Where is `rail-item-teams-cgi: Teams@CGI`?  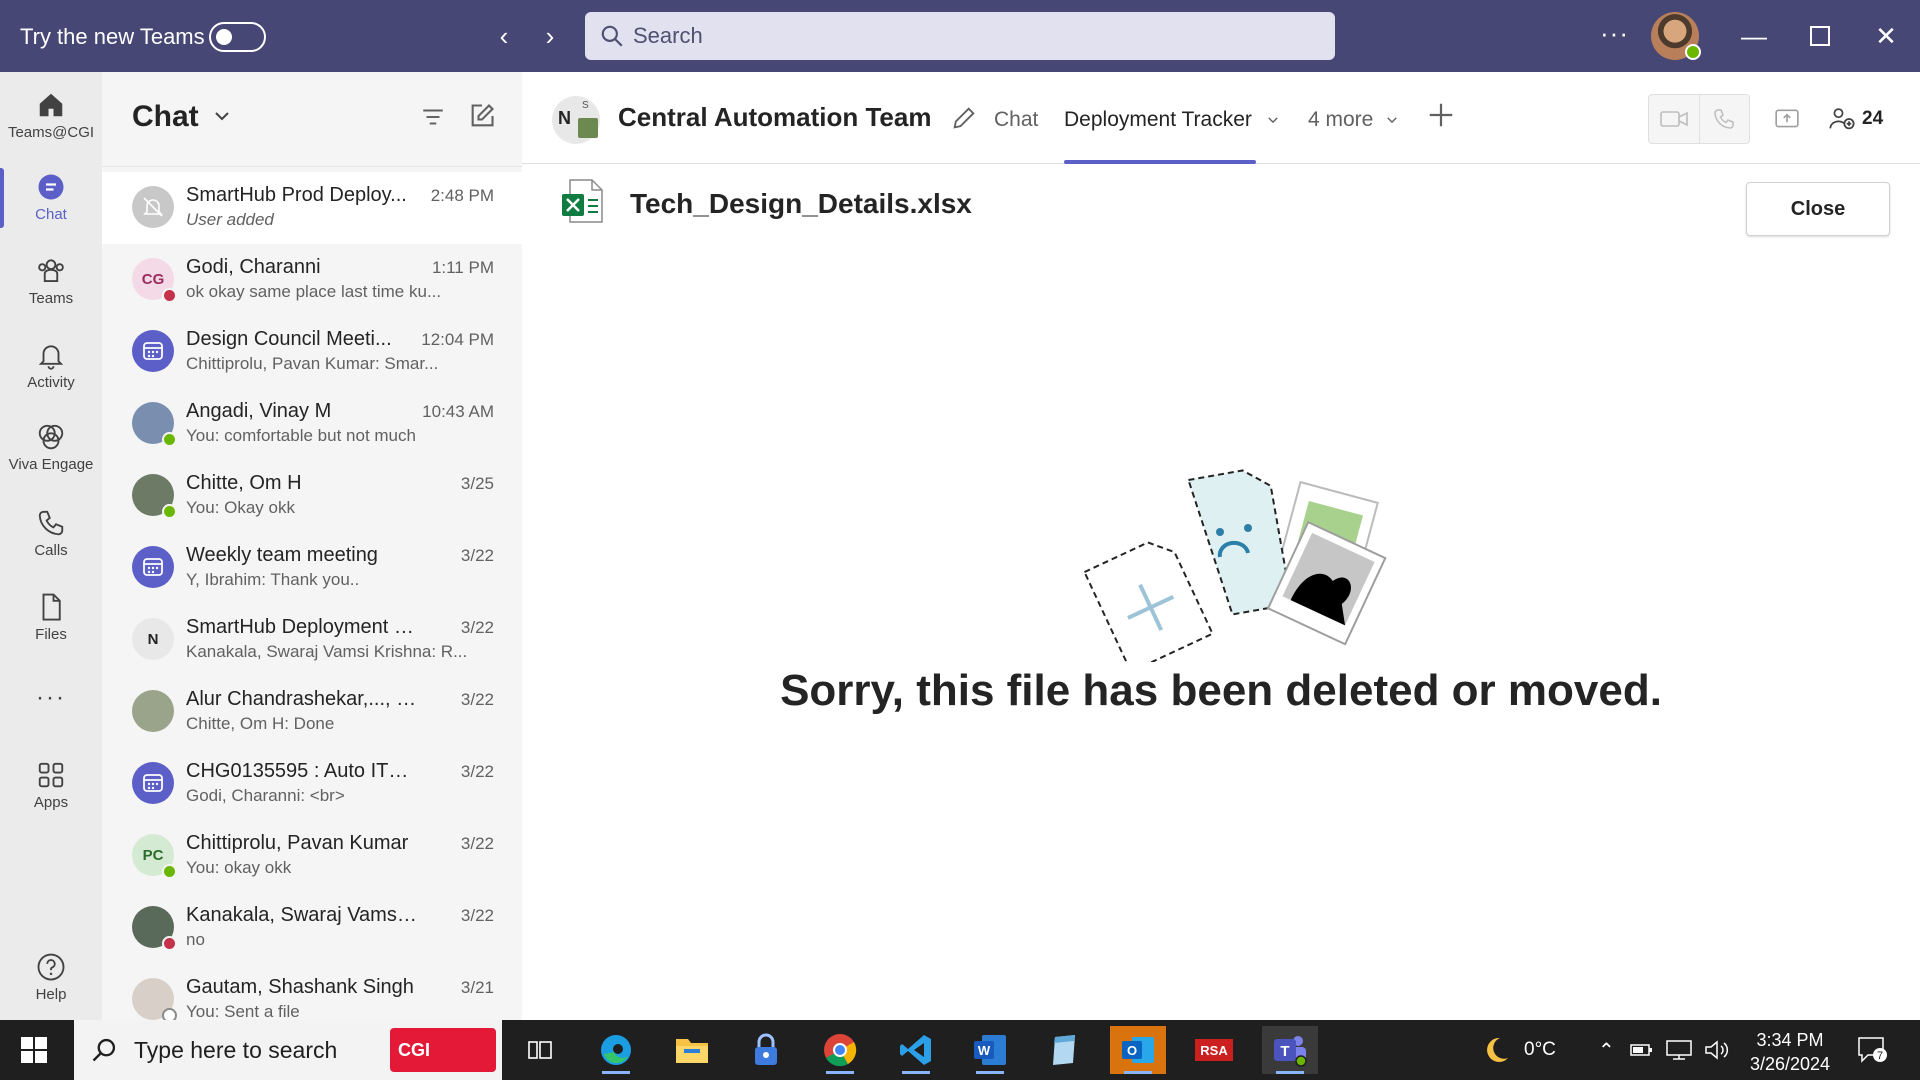 rail-item-teams-cgi: Teams@CGI is located at coordinates (51, 115).